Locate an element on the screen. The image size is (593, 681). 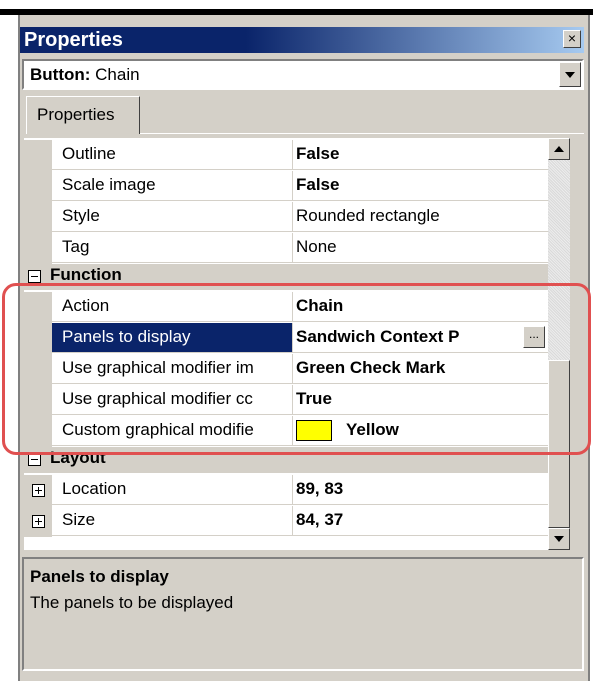
property-row-location: Location 89, 83 is located at coordinates (286, 490).